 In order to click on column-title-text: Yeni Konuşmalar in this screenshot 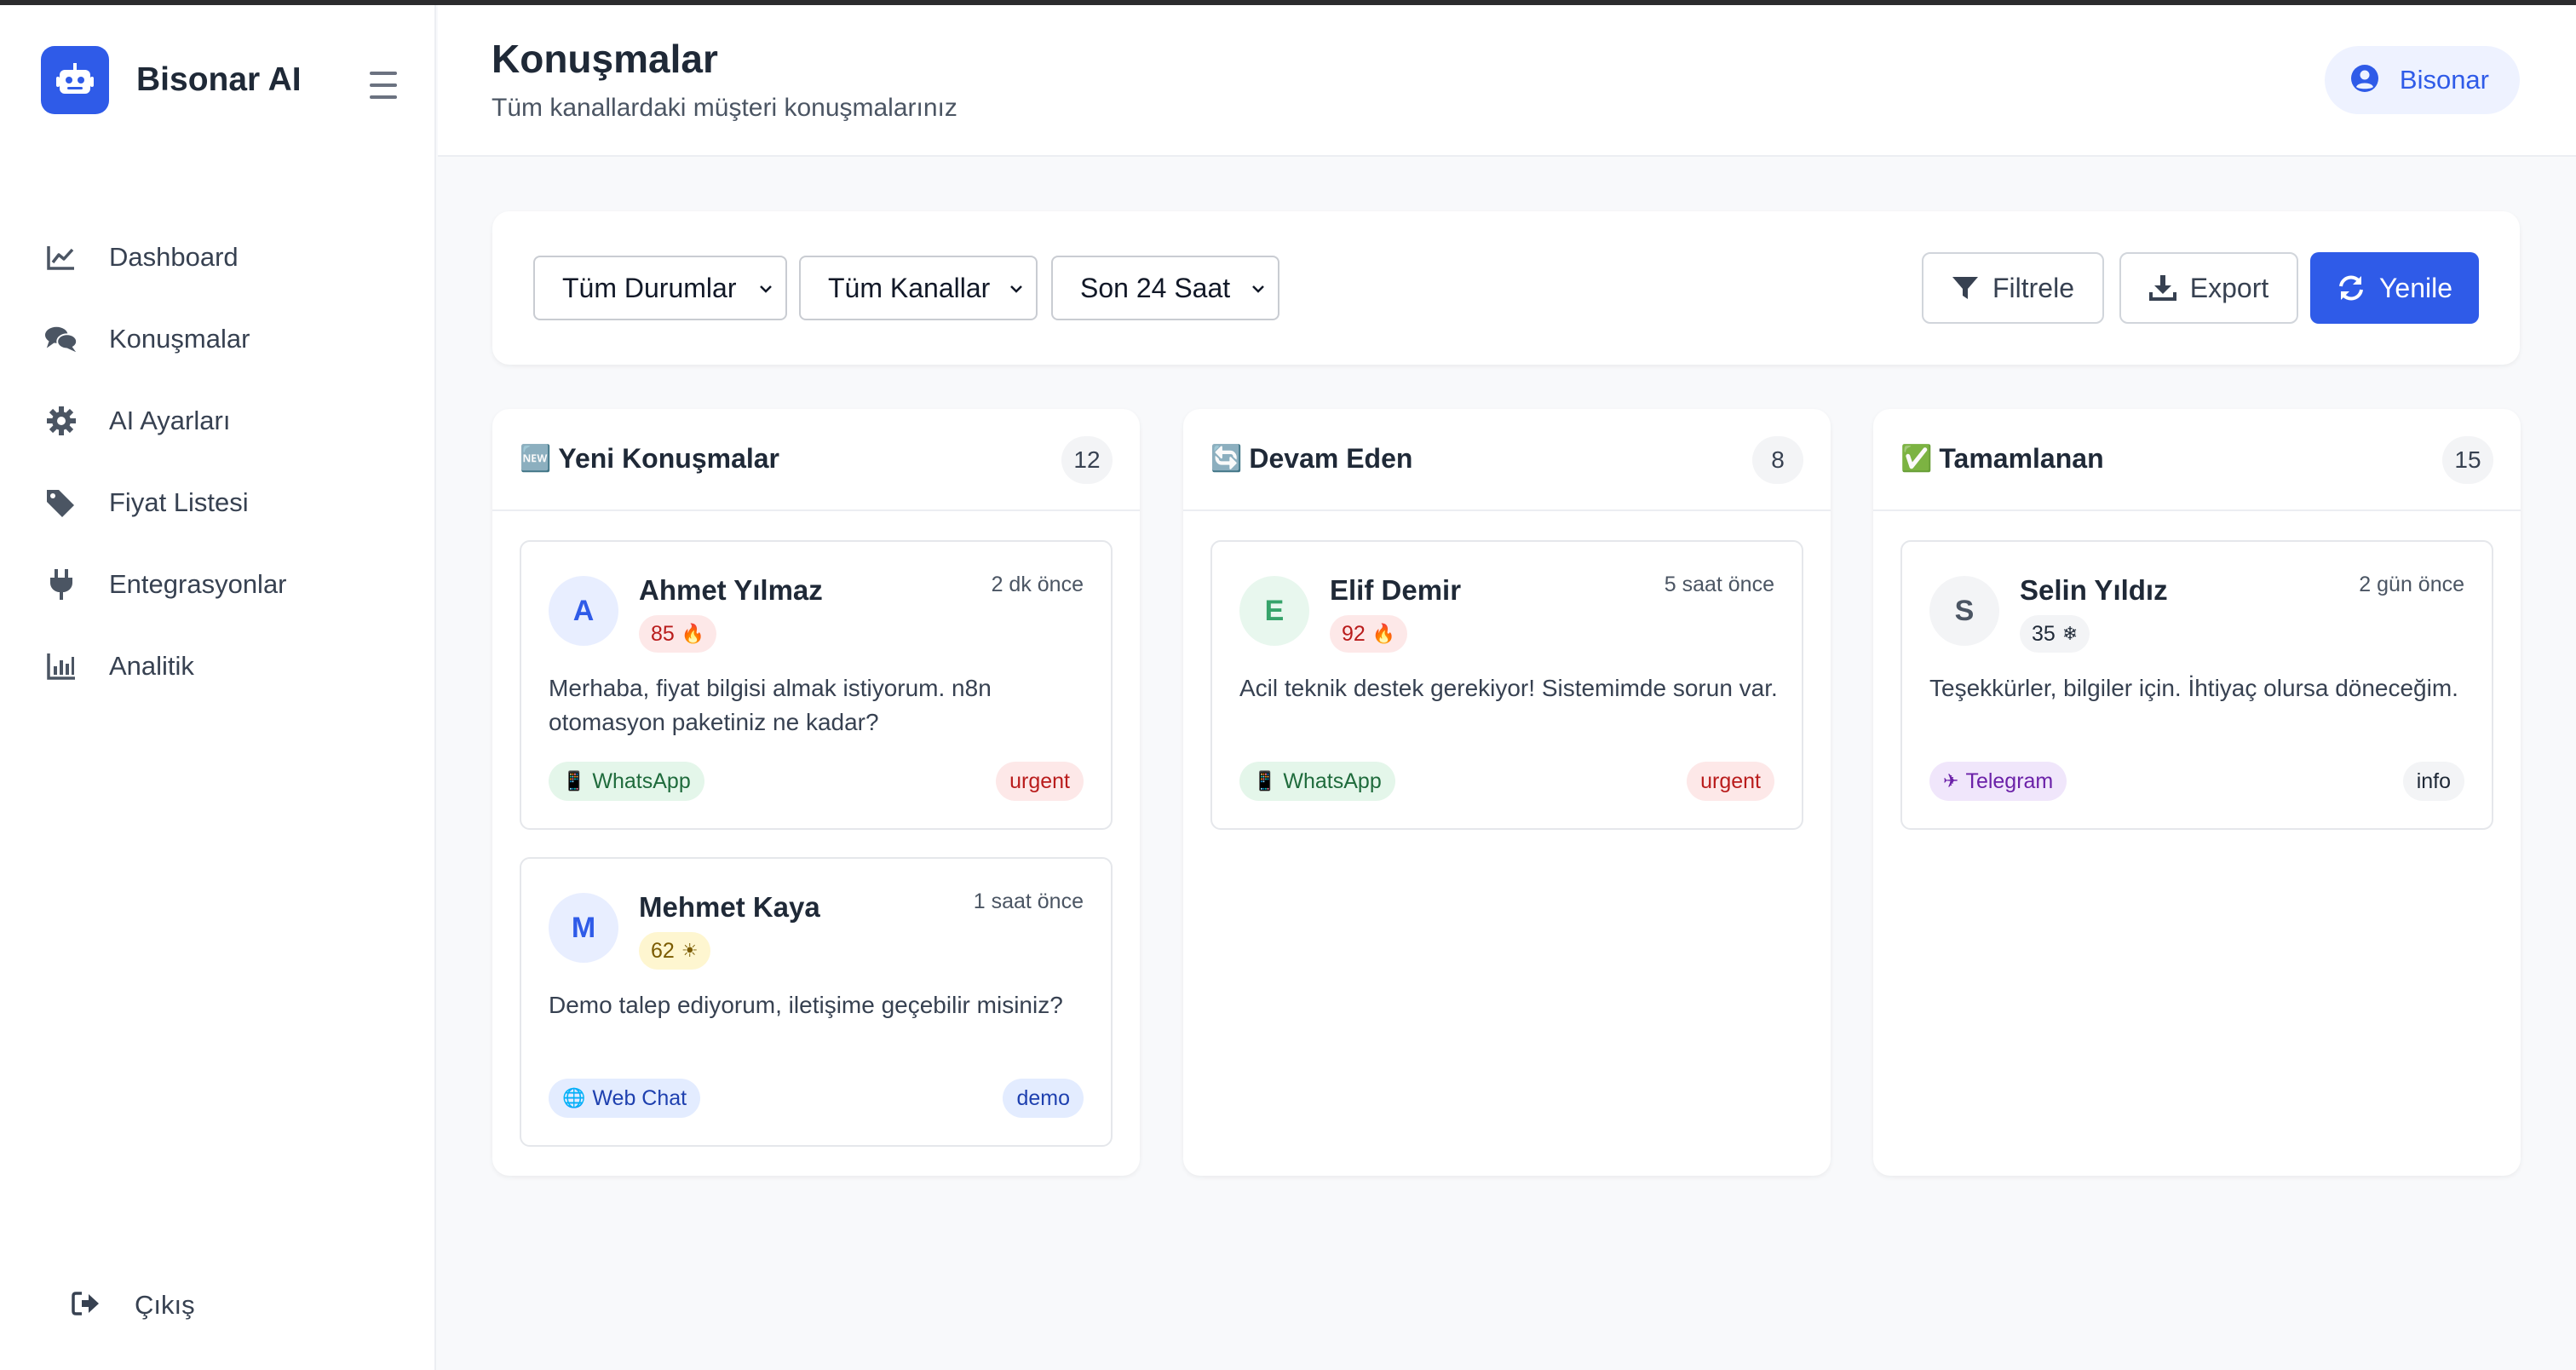, I will do `click(669, 459)`.